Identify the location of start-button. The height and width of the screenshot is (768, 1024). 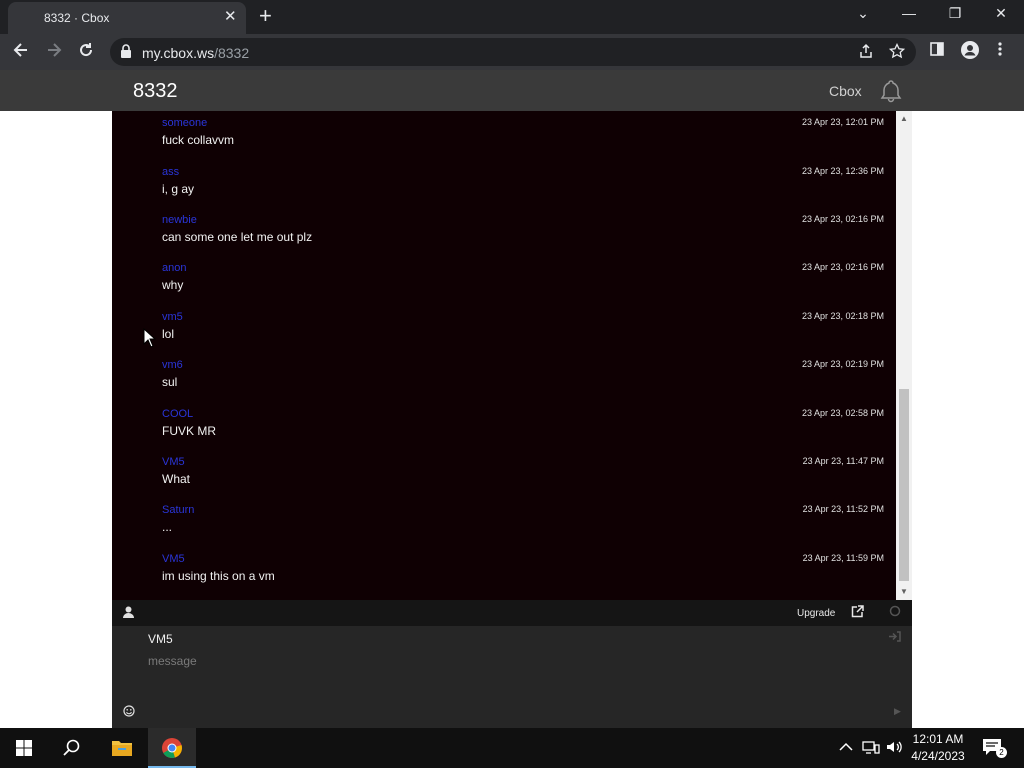
(24, 748).